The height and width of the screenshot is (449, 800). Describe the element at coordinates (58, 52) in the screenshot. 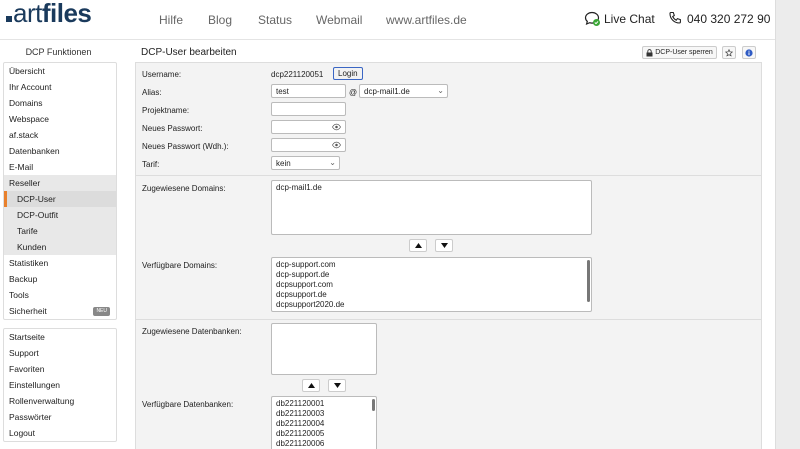

I see `sidebar-title: DCP Funktionen` at that location.